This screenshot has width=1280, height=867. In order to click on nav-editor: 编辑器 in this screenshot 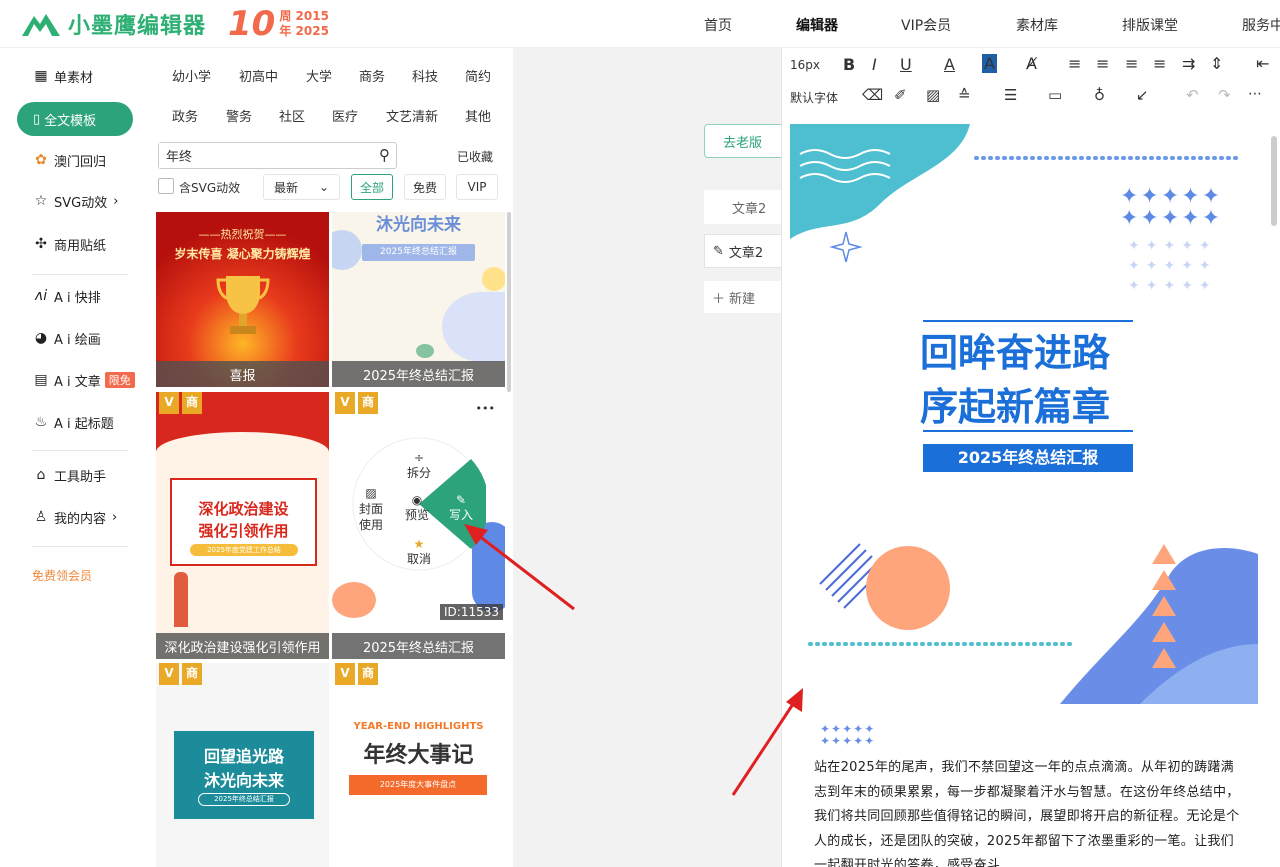, I will do `click(817, 25)`.